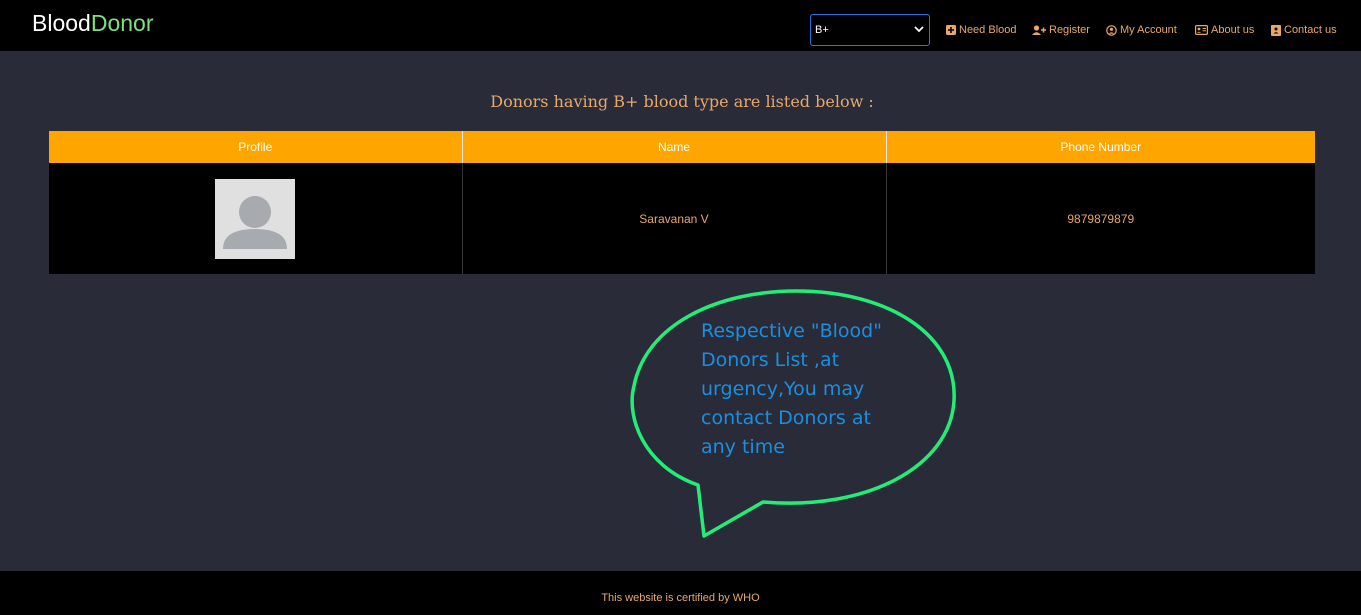  I want to click on blood-type-select: B+, so click(870, 30).